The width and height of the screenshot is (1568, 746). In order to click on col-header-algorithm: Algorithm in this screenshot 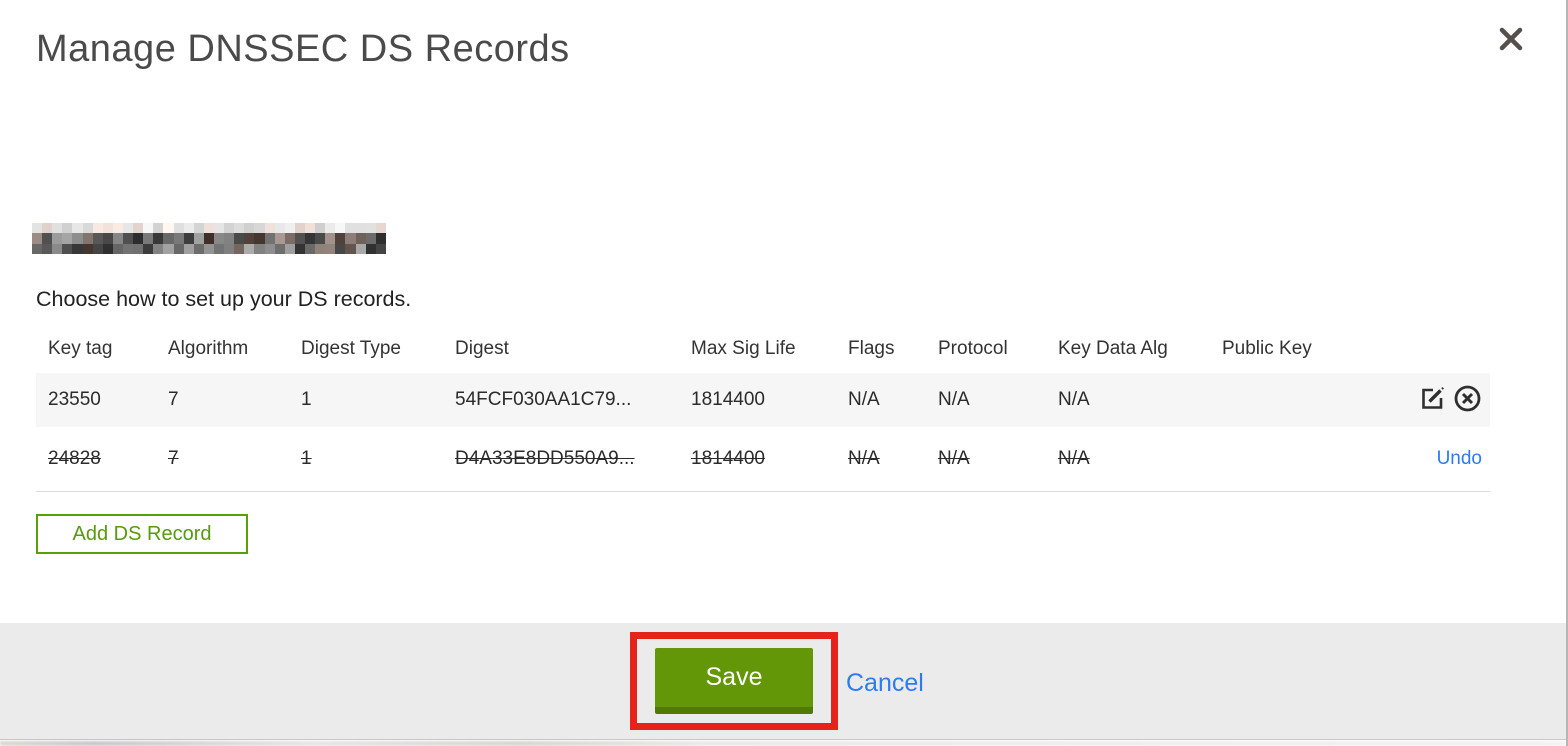, I will do `click(208, 348)`.